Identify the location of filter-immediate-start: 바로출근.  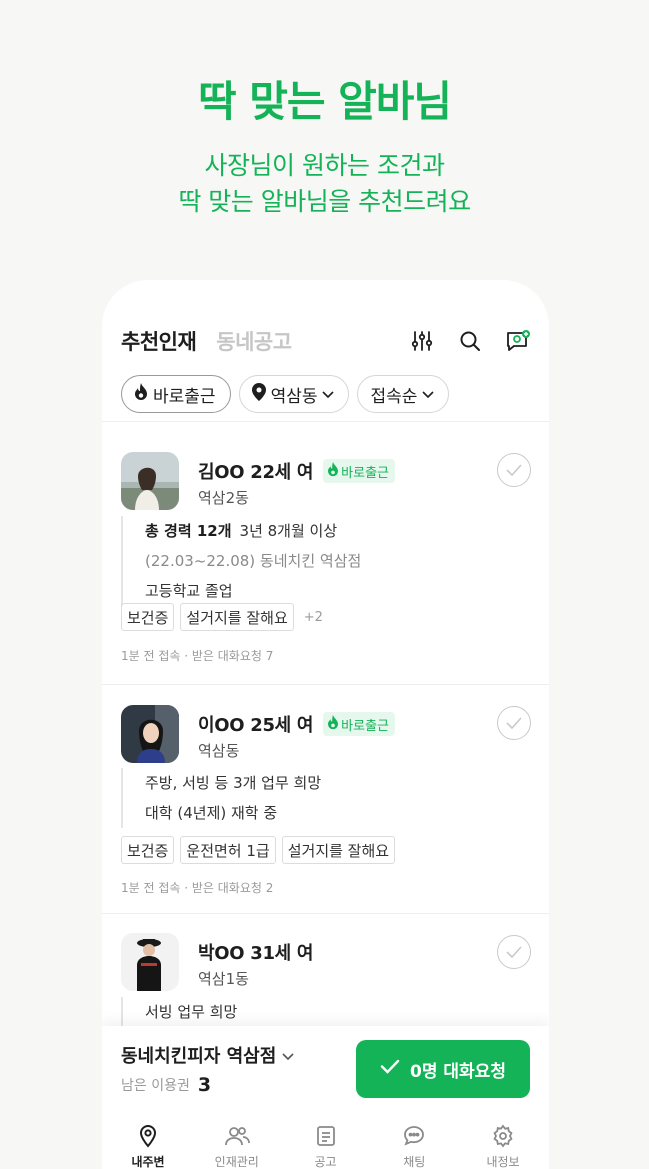
(176, 394).